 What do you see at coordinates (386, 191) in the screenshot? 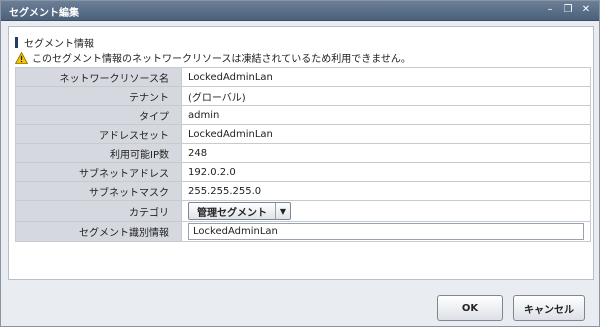
I see `subnet-mask-value: 255.255.255.0` at bounding box center [386, 191].